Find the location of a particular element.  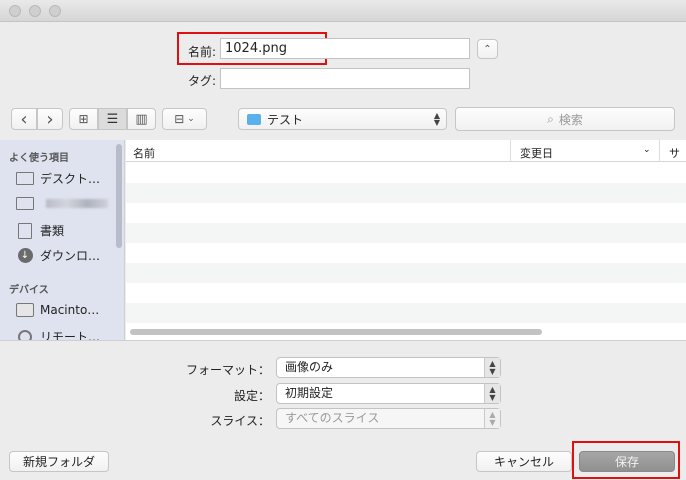

back-button: ‹ is located at coordinates (24, 119).